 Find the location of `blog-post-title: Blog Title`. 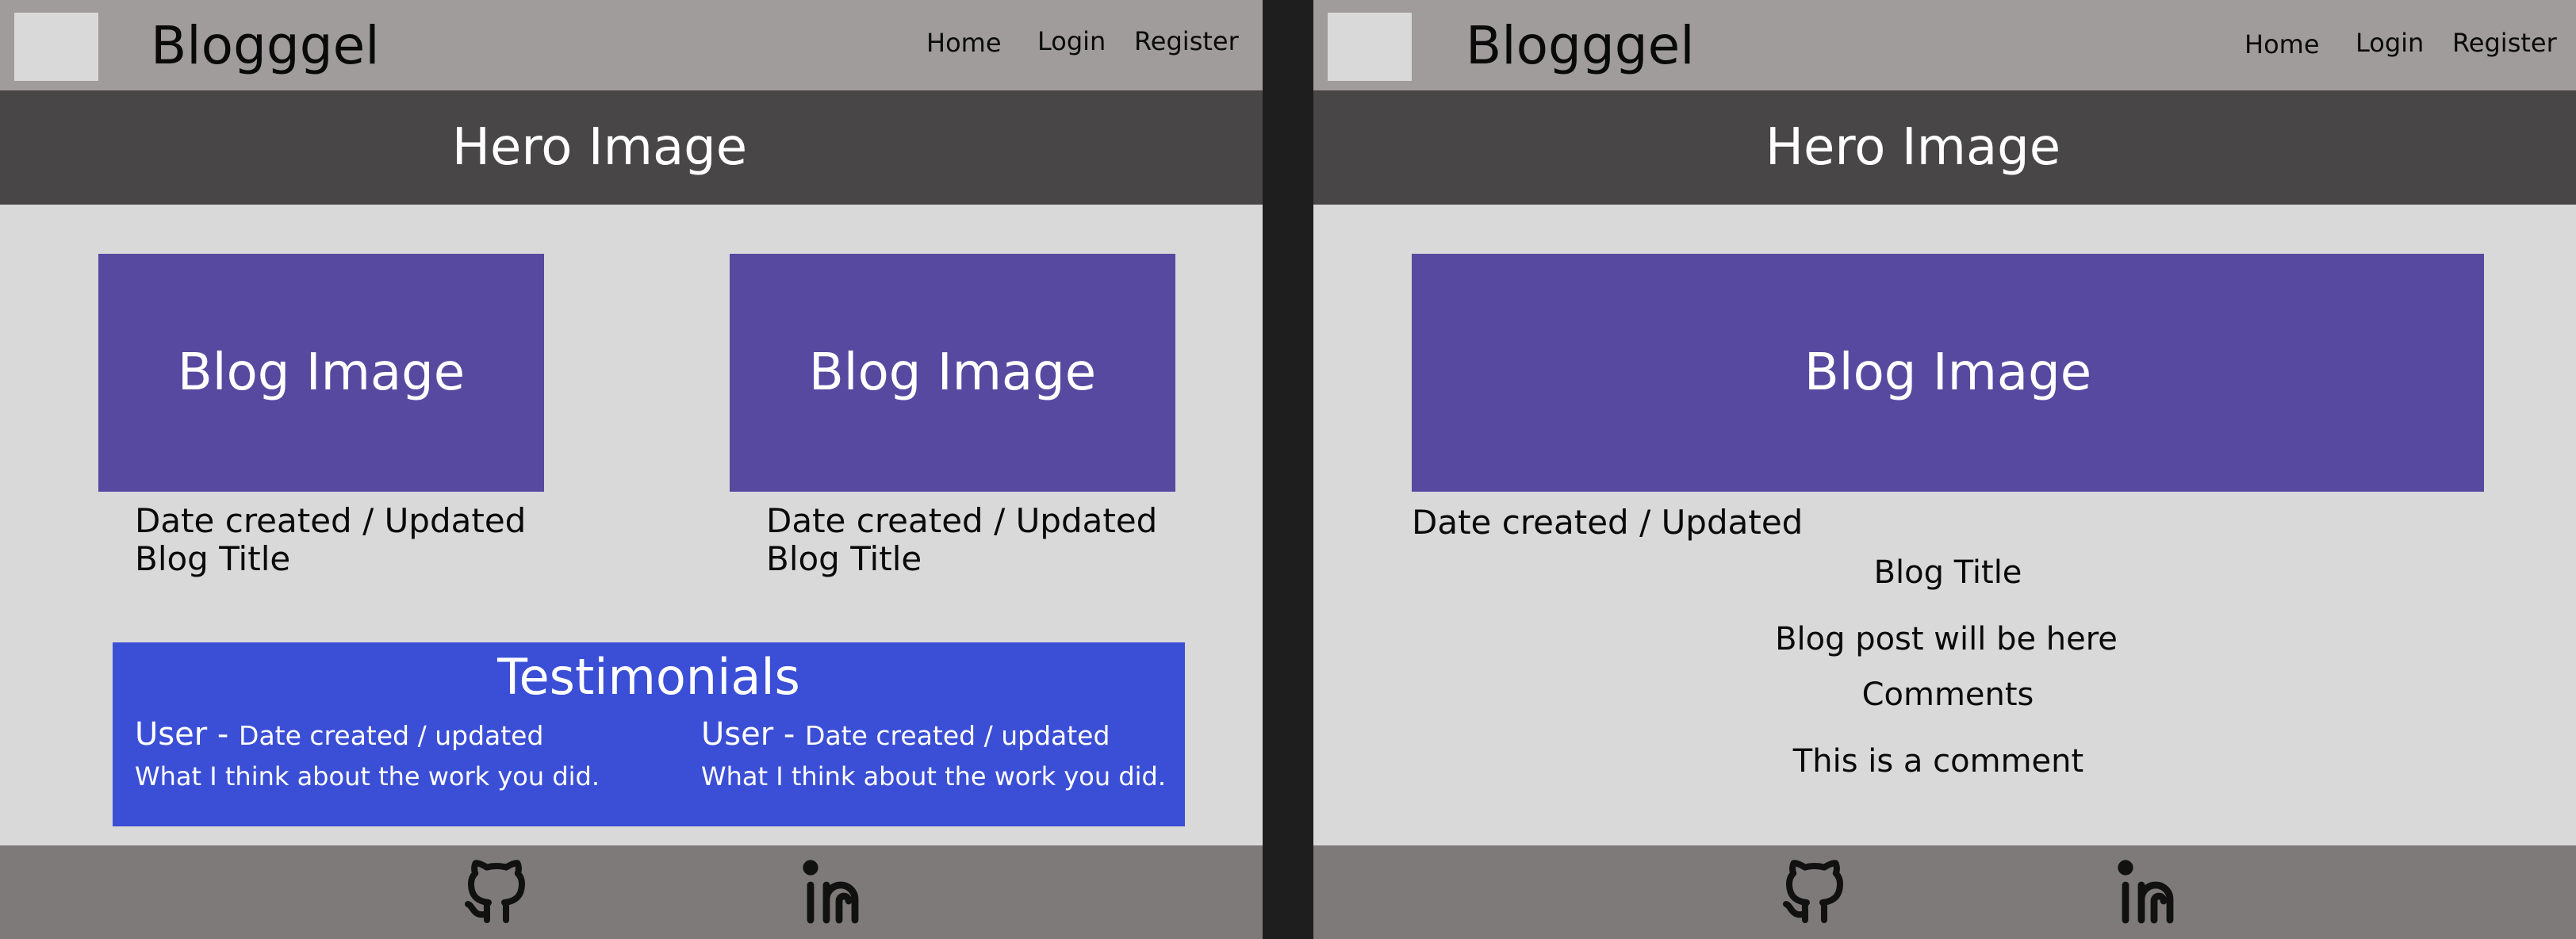

blog-post-title: Blog Title is located at coordinates (1947, 573).